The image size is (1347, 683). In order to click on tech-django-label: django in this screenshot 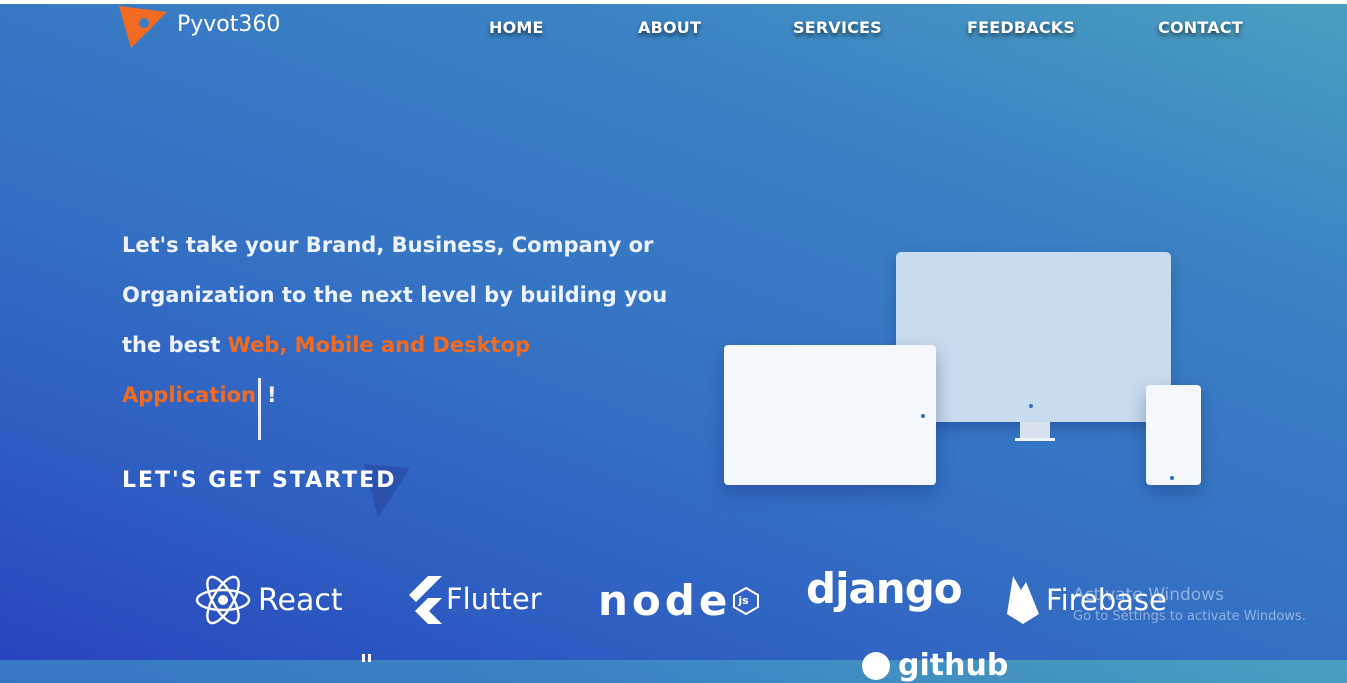, I will do `click(884, 588)`.